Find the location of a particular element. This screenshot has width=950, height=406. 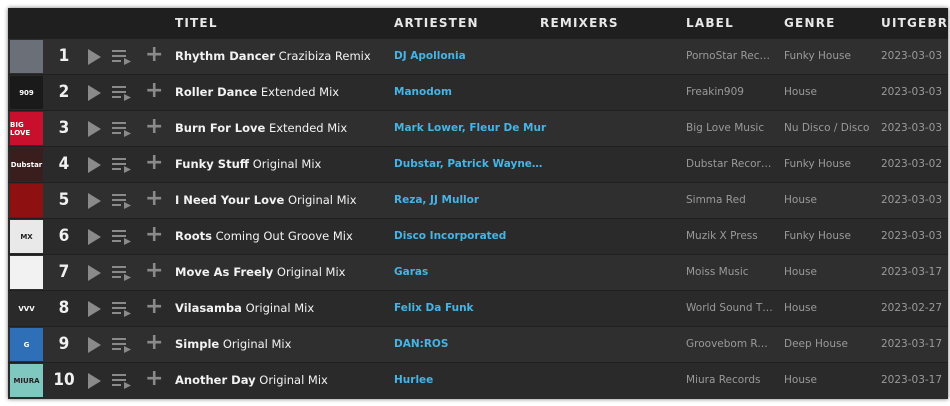

track-artists: DJ Apollonia is located at coordinates (430, 56).